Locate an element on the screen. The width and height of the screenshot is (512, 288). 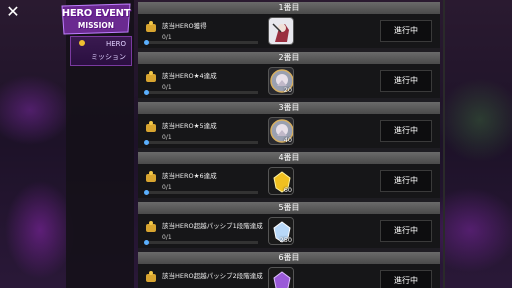
tab-label-line1: HERO is located at coordinates (115, 44).